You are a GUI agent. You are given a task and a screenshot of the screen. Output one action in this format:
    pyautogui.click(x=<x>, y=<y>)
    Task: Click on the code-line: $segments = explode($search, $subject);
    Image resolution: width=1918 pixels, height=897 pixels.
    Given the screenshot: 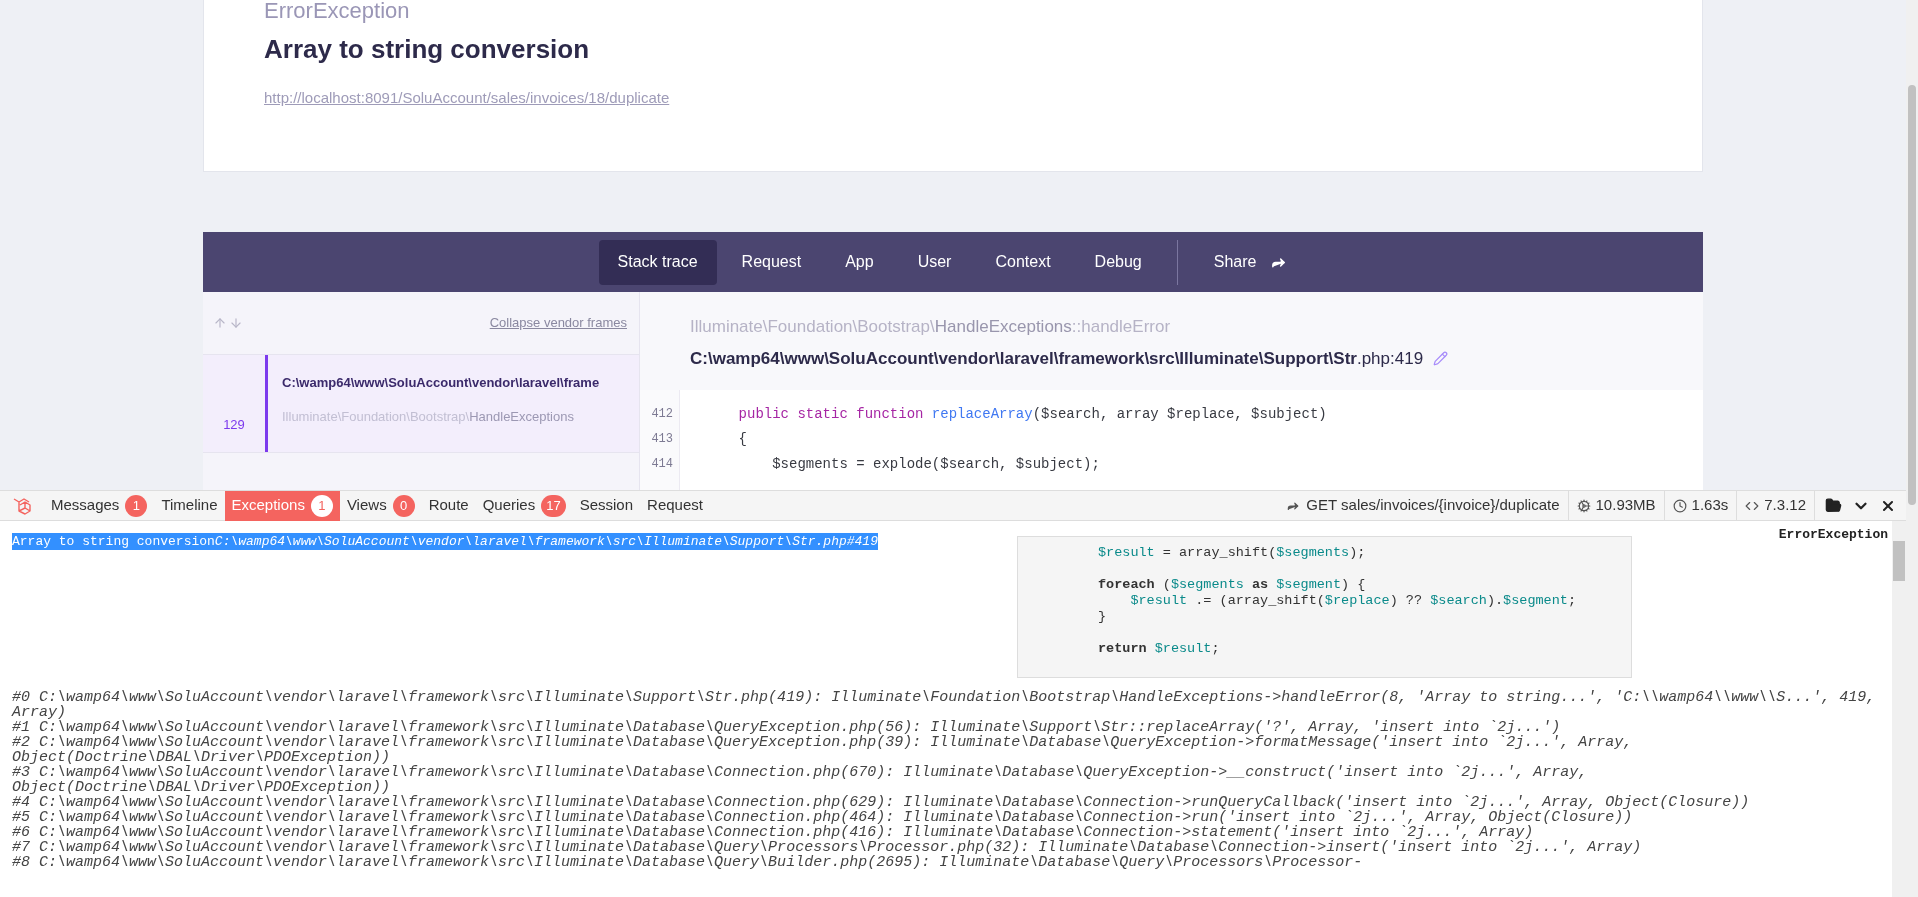 What is the action you would take?
    pyautogui.click(x=936, y=464)
    